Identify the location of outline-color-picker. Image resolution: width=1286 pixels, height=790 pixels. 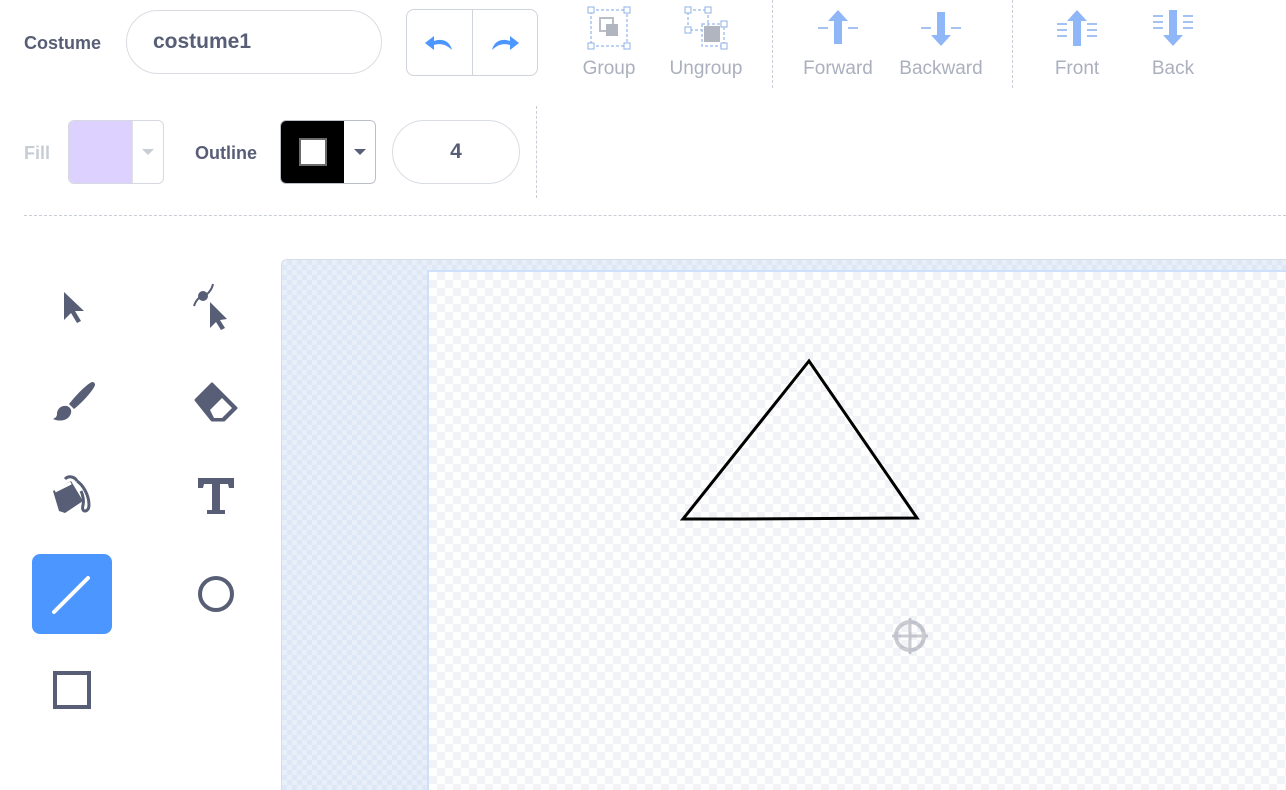
(328, 152).